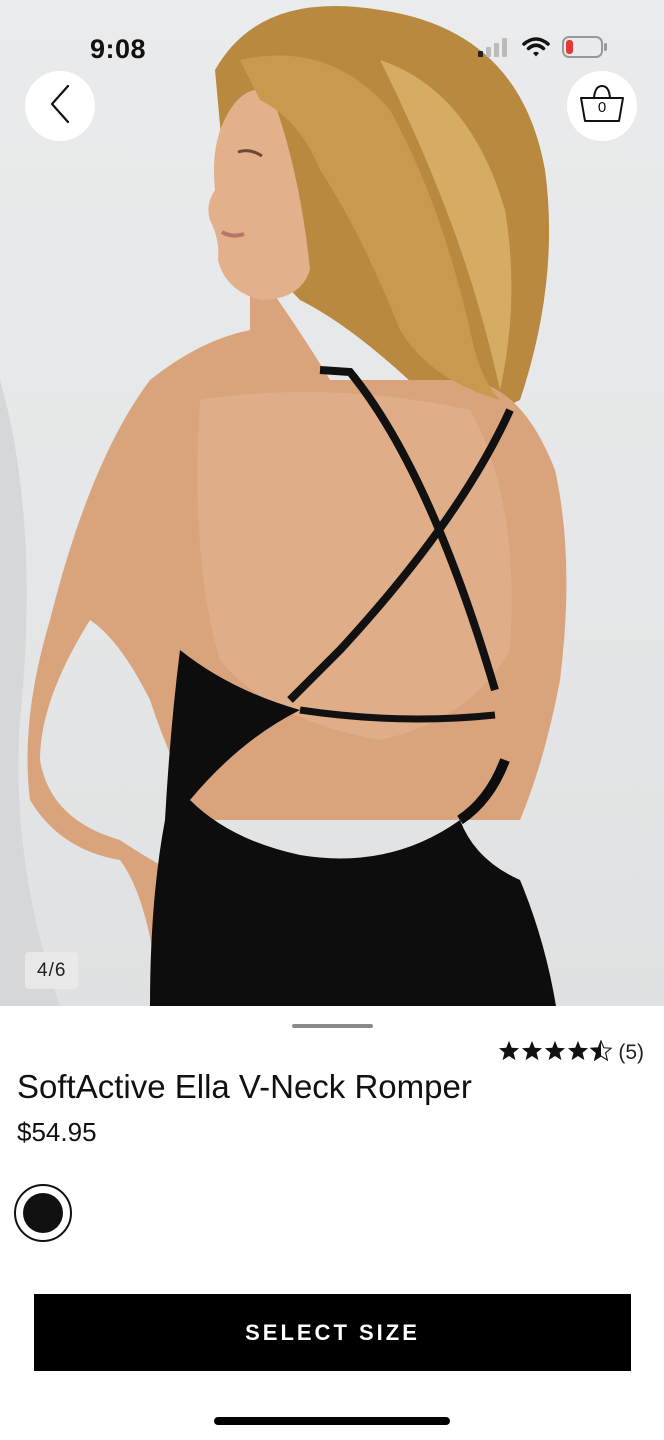 The height and width of the screenshot is (1440, 664). I want to click on back-button, so click(60, 106).